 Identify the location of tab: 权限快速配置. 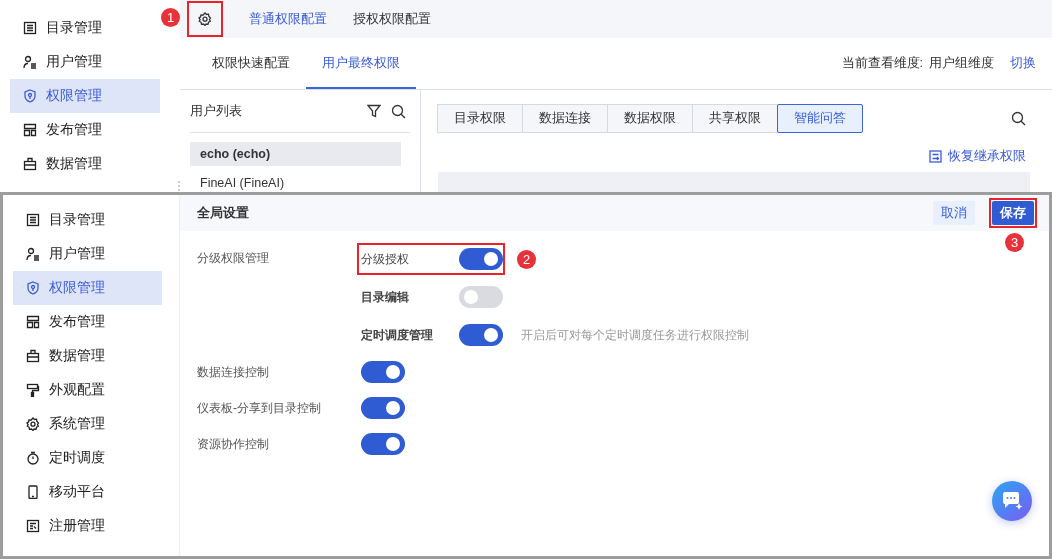
(251, 63).